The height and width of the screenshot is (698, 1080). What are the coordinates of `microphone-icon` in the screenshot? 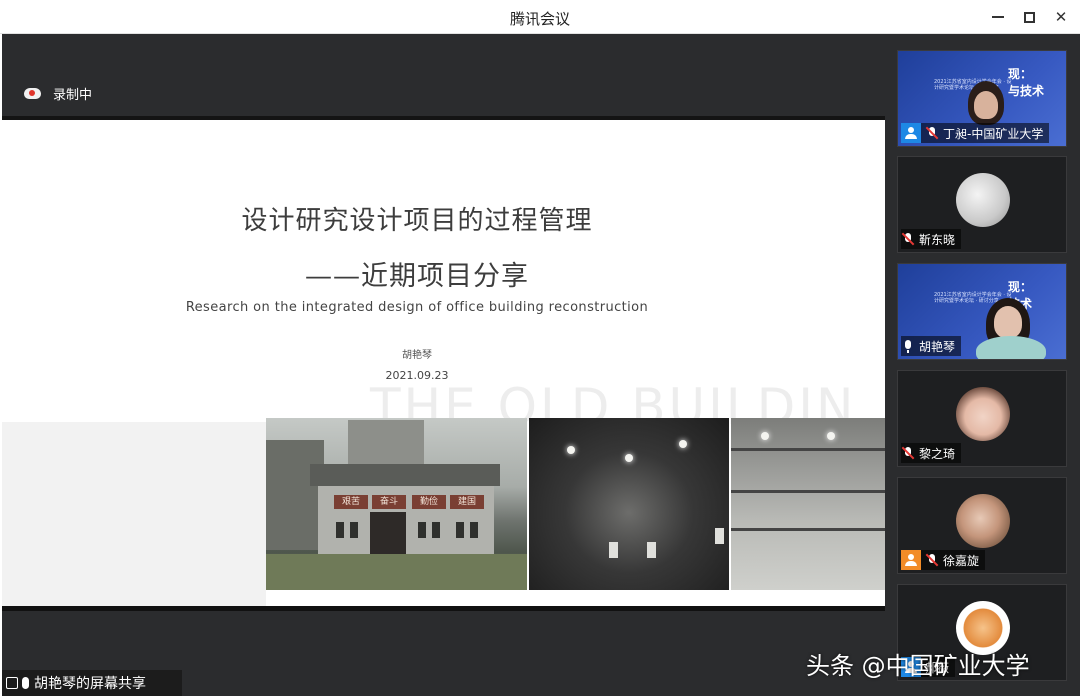 It's located at (25, 683).